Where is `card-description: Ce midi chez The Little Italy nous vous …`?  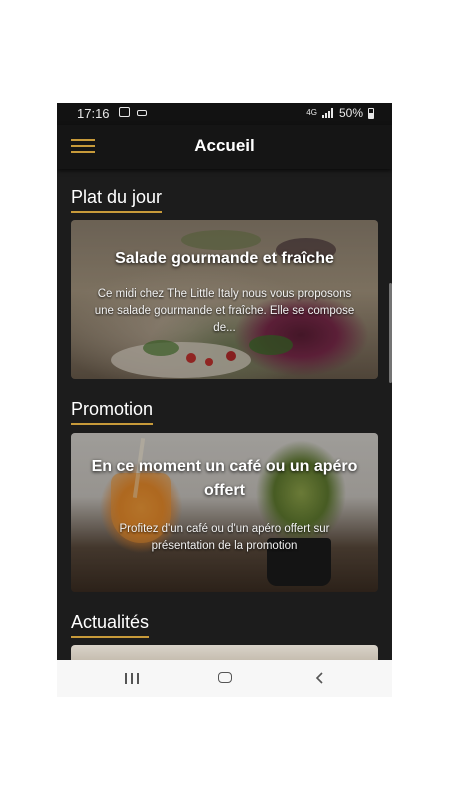
card-description: Ce midi chez The Little Italy nous vous … is located at coordinates (224, 311).